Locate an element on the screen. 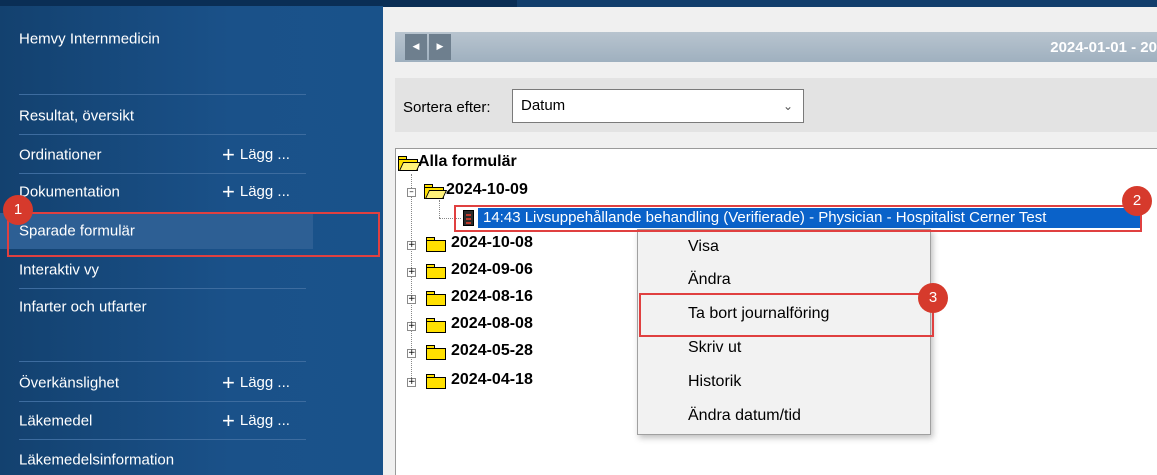 The image size is (1157, 475). tree-folder-label: 2024-09-06 is located at coordinates (492, 270).